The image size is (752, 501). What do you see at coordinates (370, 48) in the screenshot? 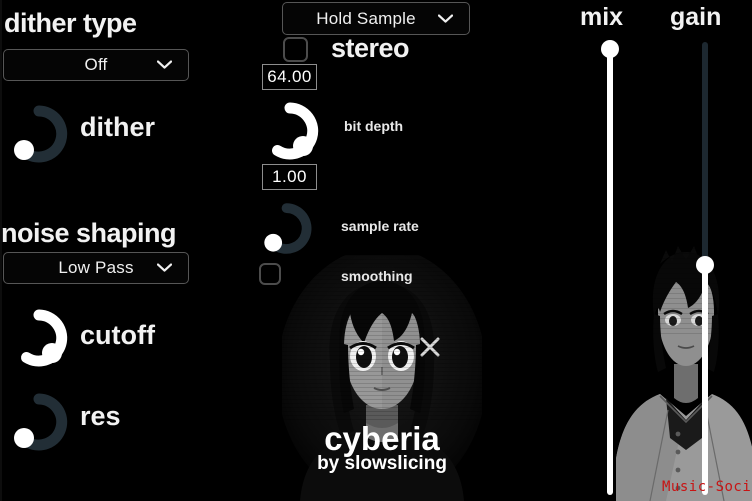
I see `stereo-label: stereo` at bounding box center [370, 48].